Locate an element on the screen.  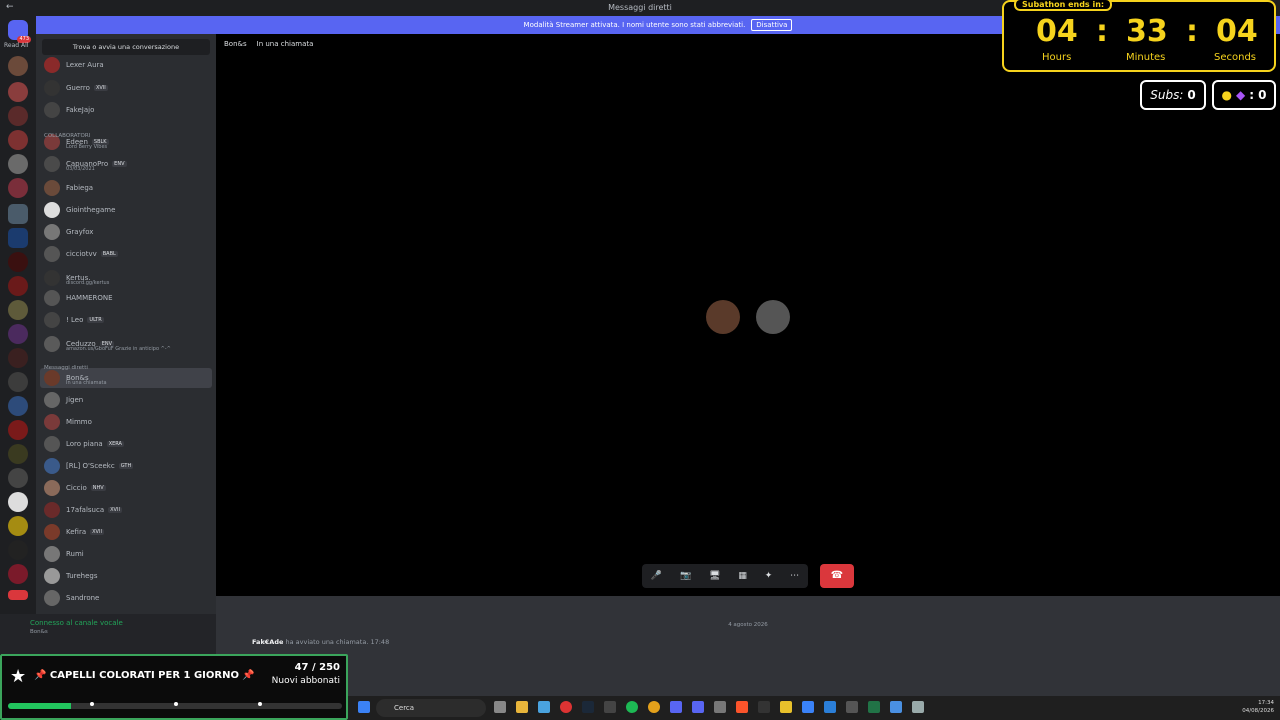
dm-name: HAMMERONE is located at coordinates (89, 298).